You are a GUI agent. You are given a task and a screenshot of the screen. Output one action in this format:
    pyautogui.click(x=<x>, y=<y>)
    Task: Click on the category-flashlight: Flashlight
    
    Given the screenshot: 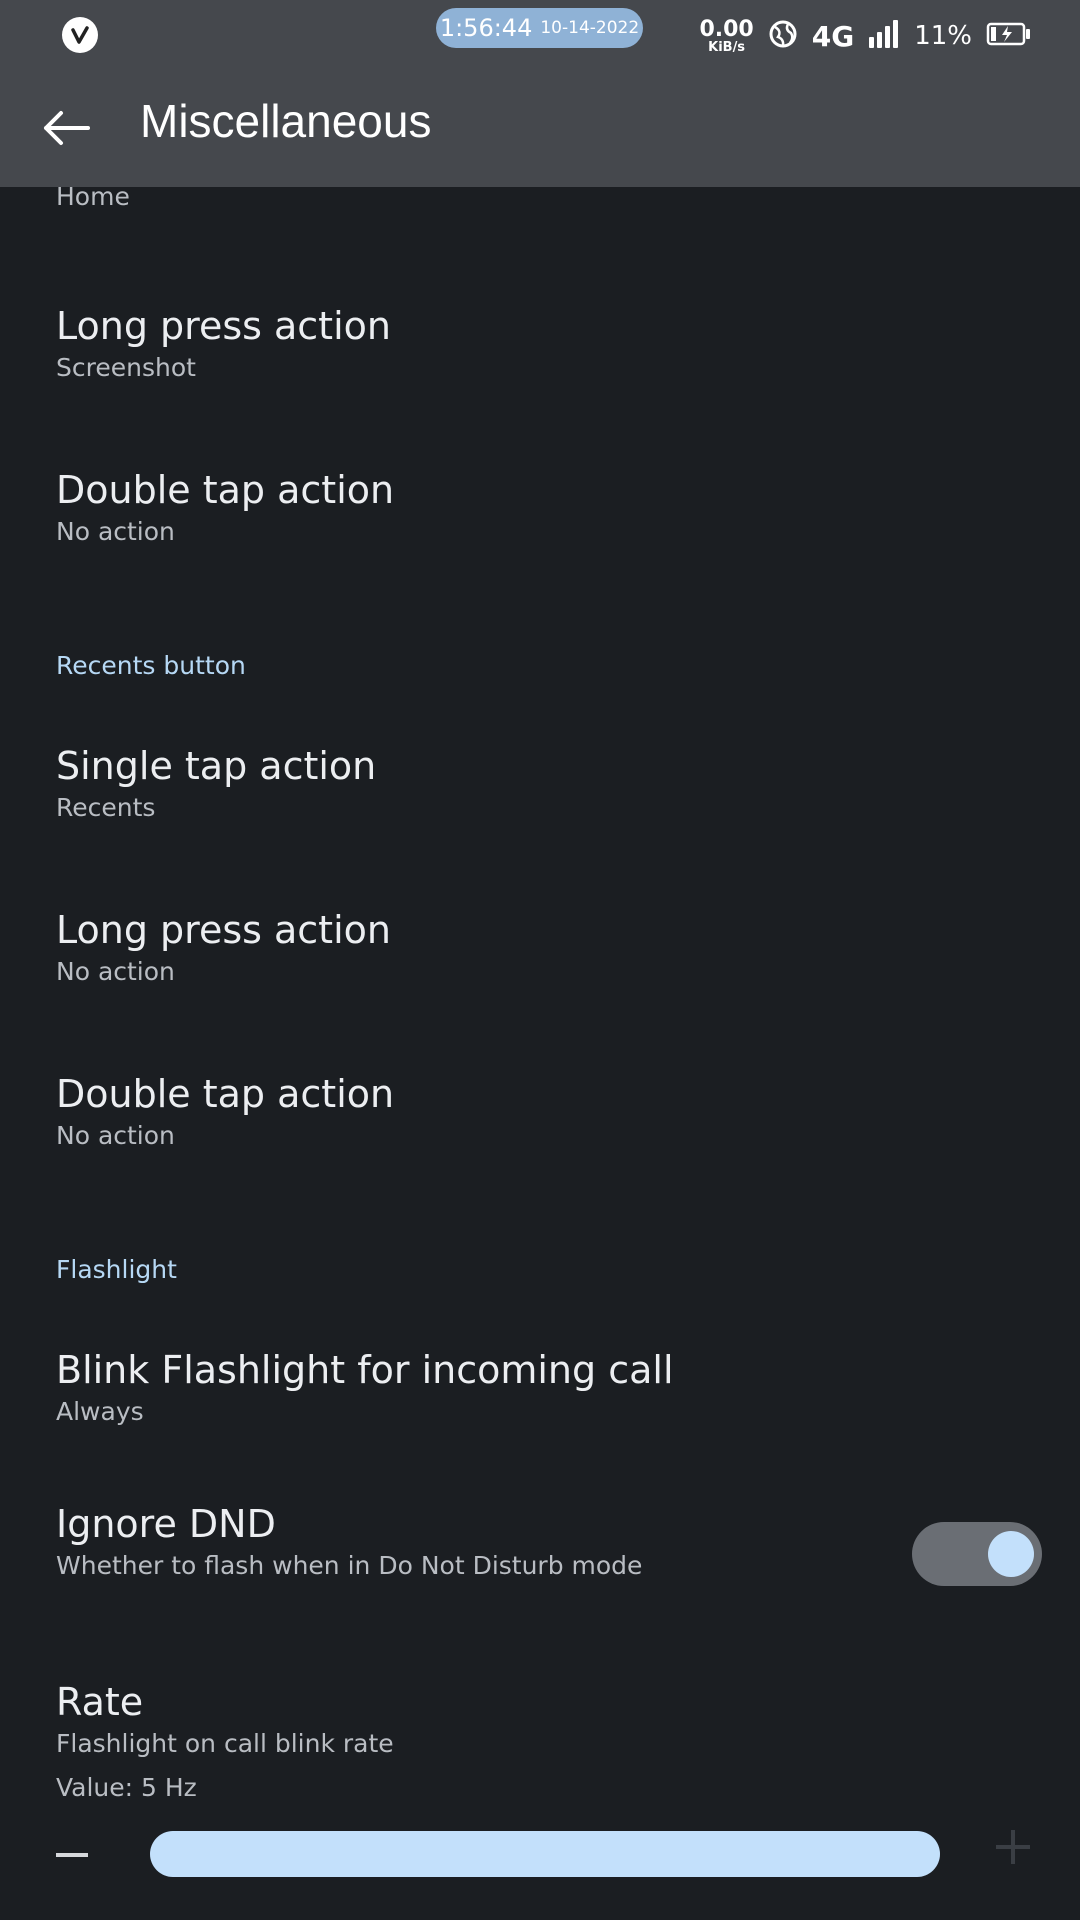 What is the action you would take?
    pyautogui.click(x=116, y=1269)
    